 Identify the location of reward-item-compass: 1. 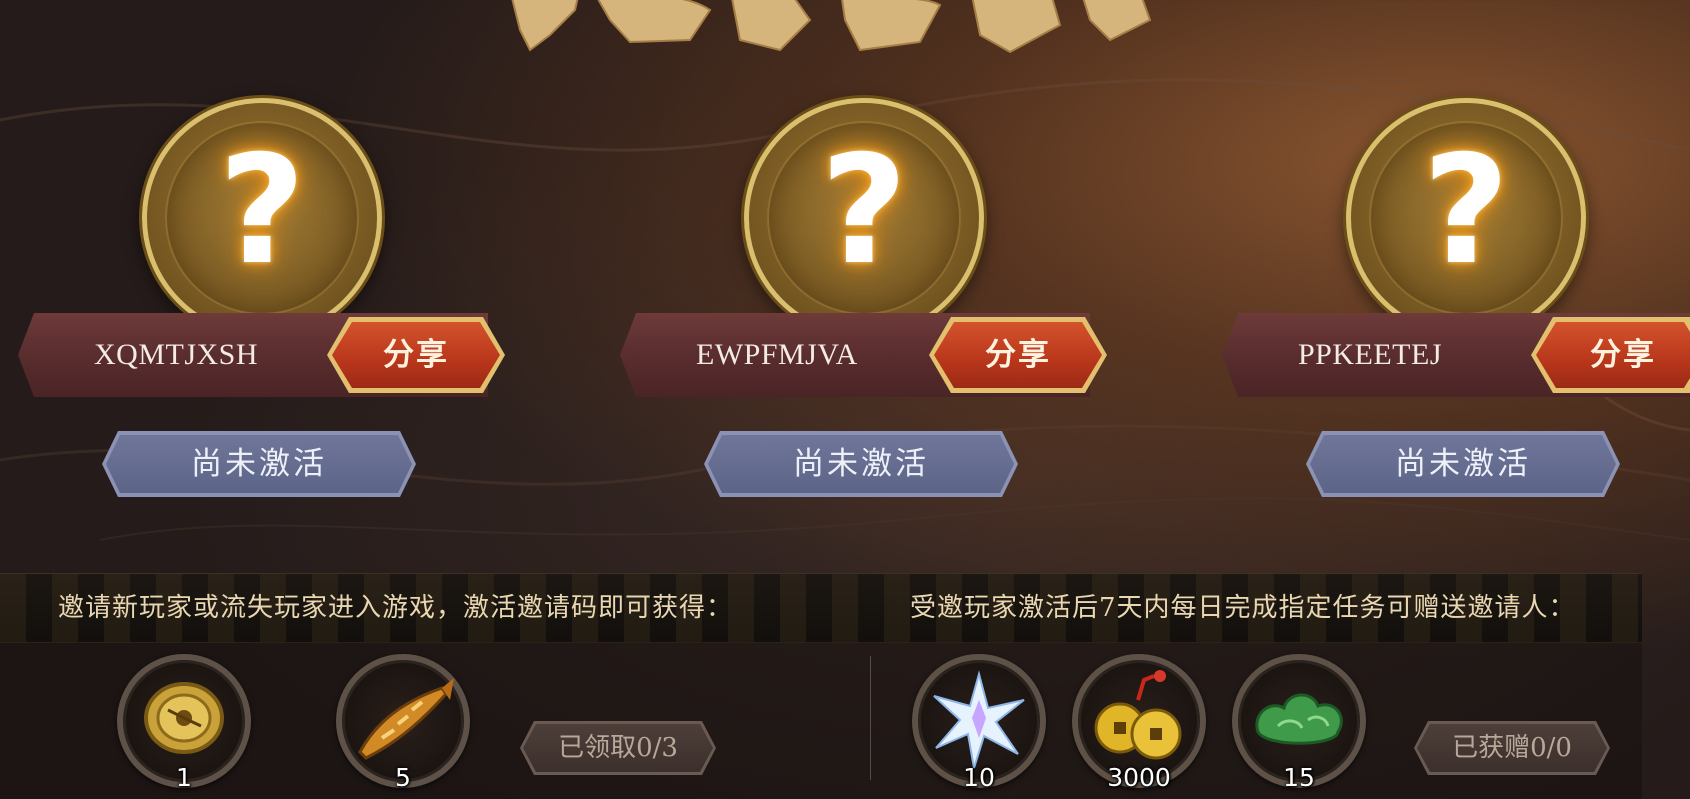
(184, 723).